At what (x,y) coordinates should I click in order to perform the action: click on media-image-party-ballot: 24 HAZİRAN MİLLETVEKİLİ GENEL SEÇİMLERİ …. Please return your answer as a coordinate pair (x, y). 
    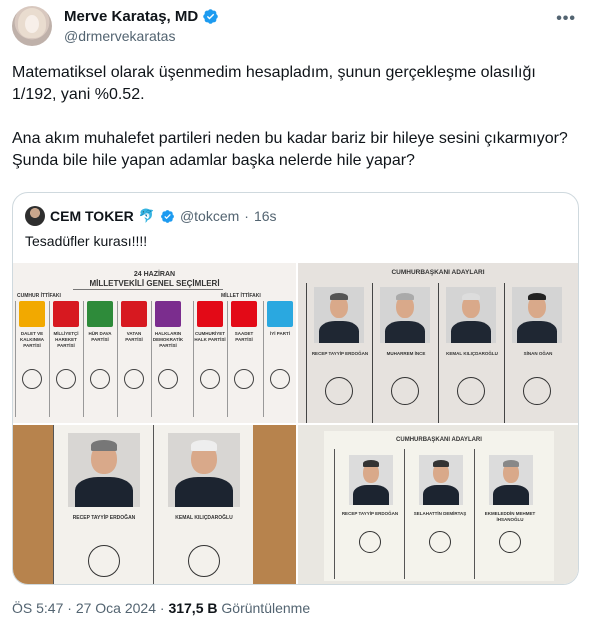
    Looking at the image, I should click on (154, 343).